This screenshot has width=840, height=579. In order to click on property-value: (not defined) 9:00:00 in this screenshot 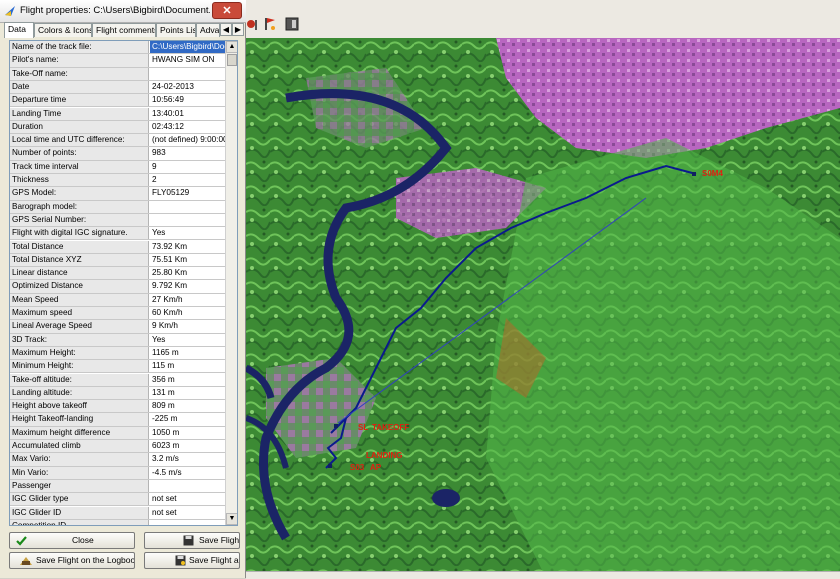, I will do `click(187, 140)`.